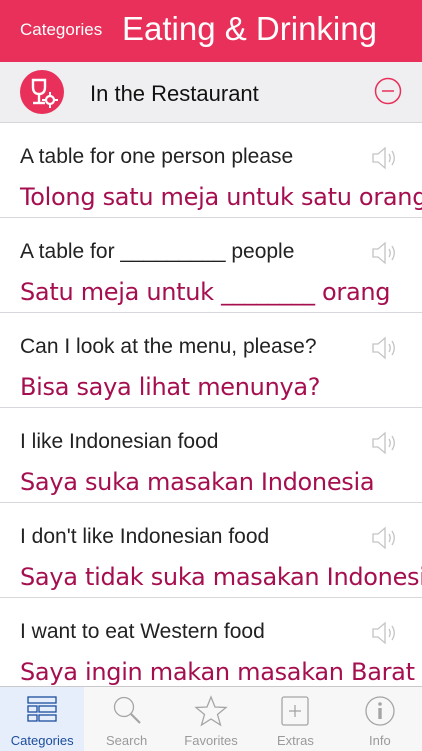  I want to click on tab-favorites: Favorites, so click(211, 719).